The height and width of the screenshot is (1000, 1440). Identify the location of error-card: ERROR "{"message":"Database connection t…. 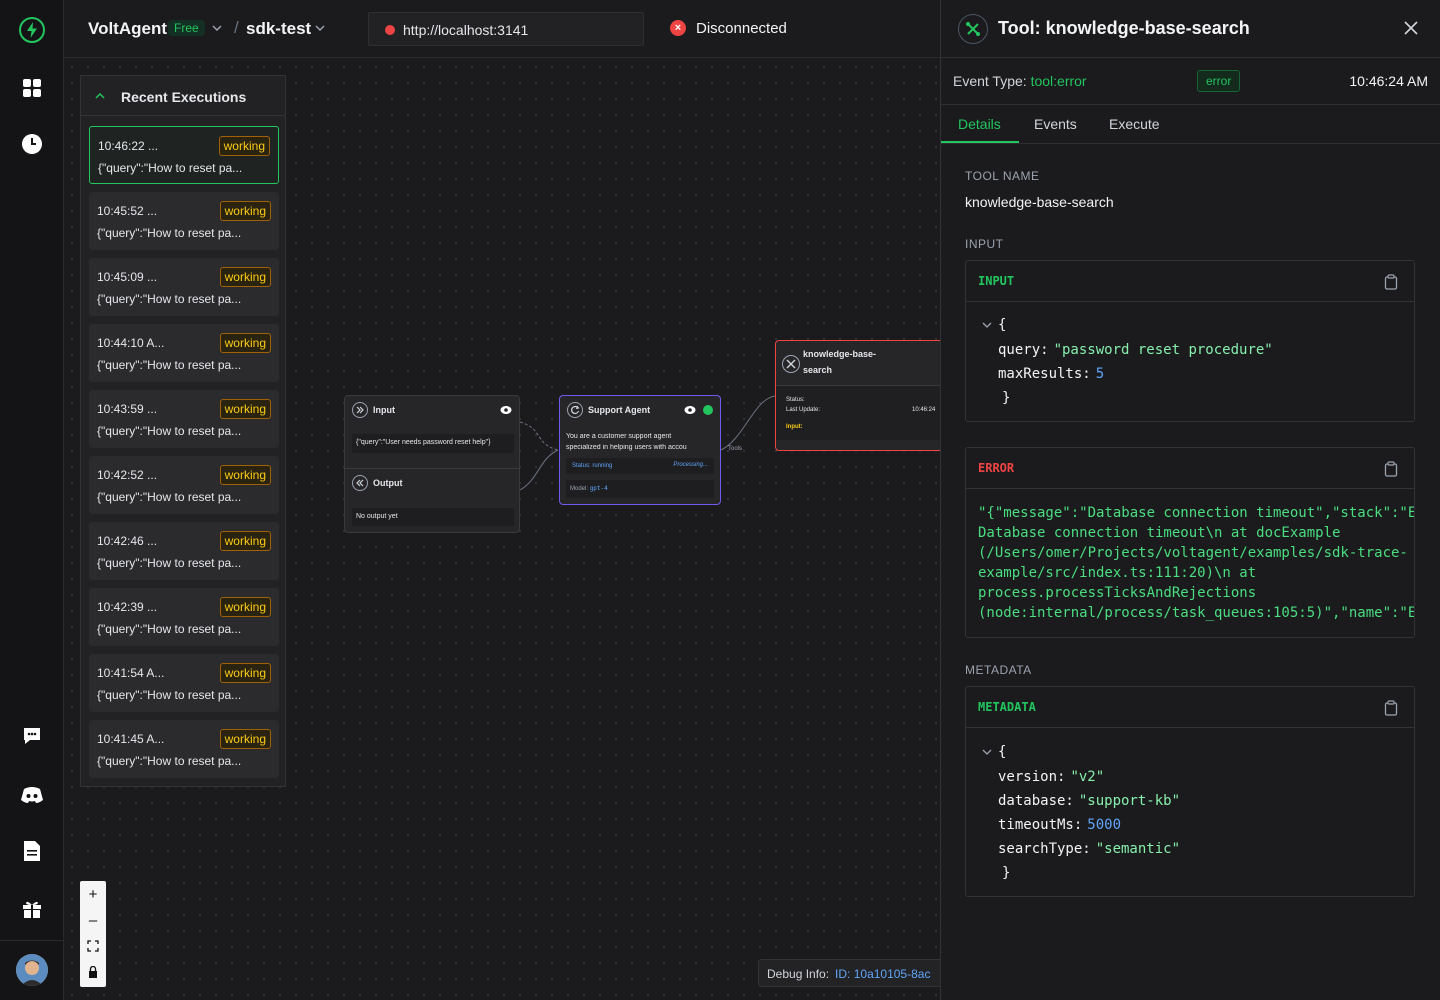
(1190, 542).